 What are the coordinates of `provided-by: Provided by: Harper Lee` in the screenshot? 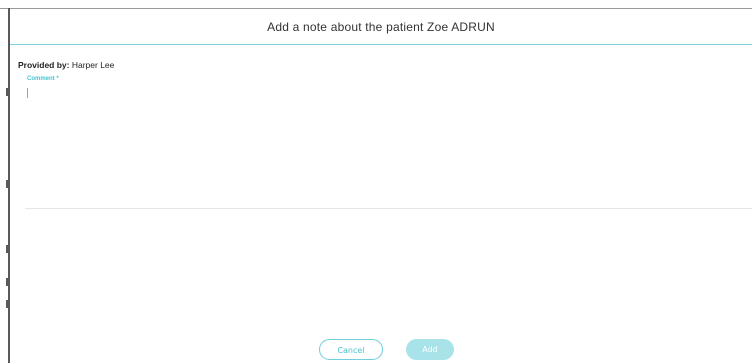 It's located at (66, 65).